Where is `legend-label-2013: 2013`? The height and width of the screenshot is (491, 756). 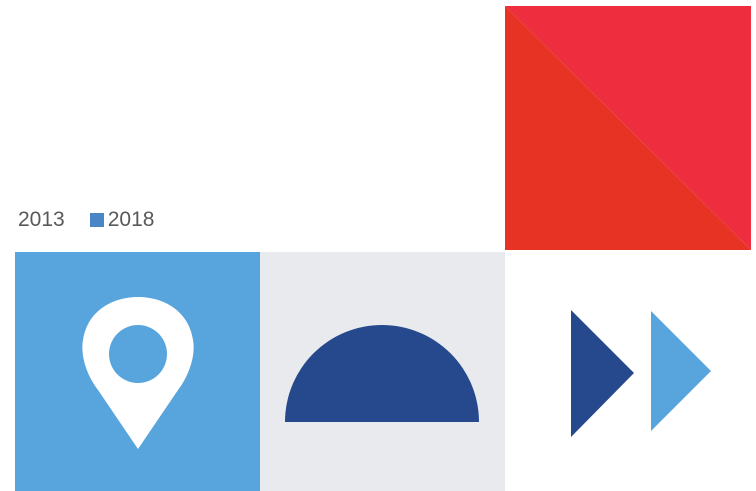 legend-label-2013: 2013 is located at coordinates (41, 219).